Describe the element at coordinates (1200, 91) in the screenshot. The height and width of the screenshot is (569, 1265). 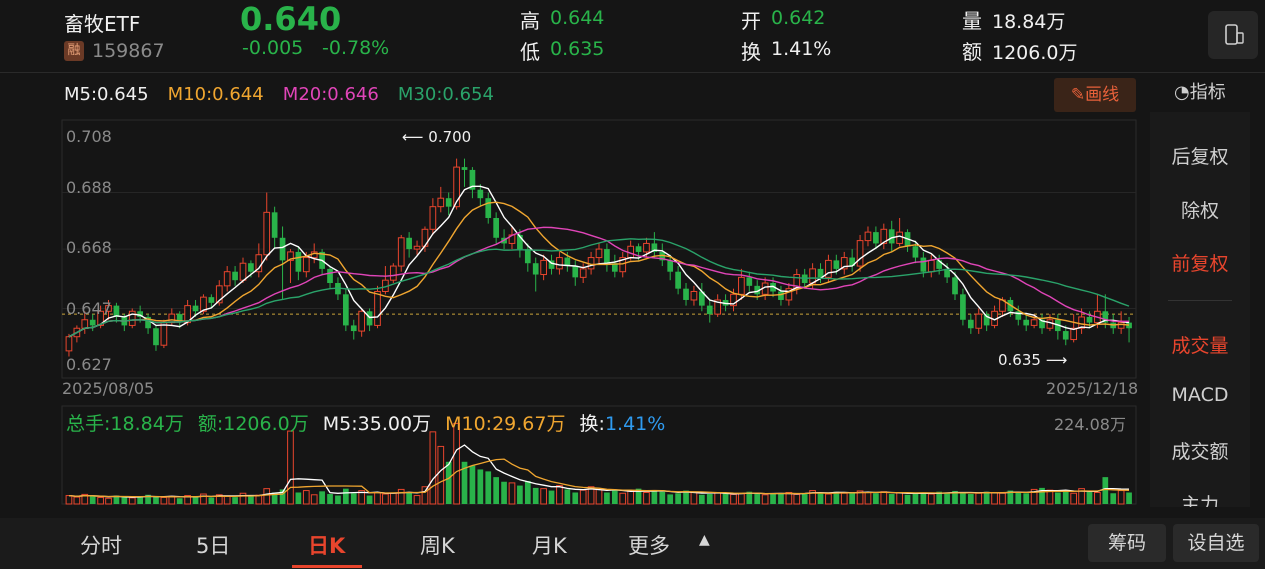
I see `indicator-button: ◔指标` at that location.